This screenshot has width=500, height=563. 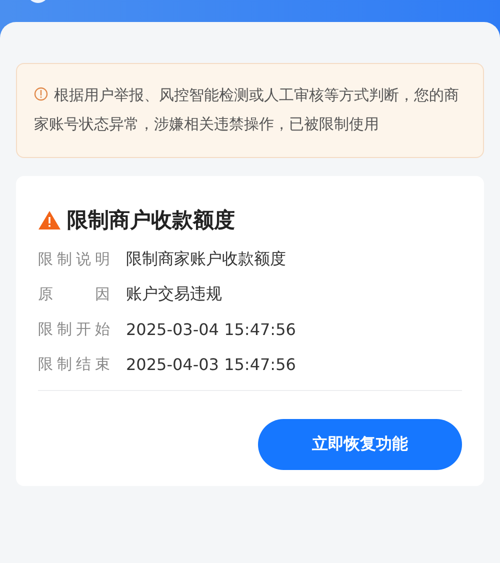 I want to click on warning-icon, so click(x=49, y=220).